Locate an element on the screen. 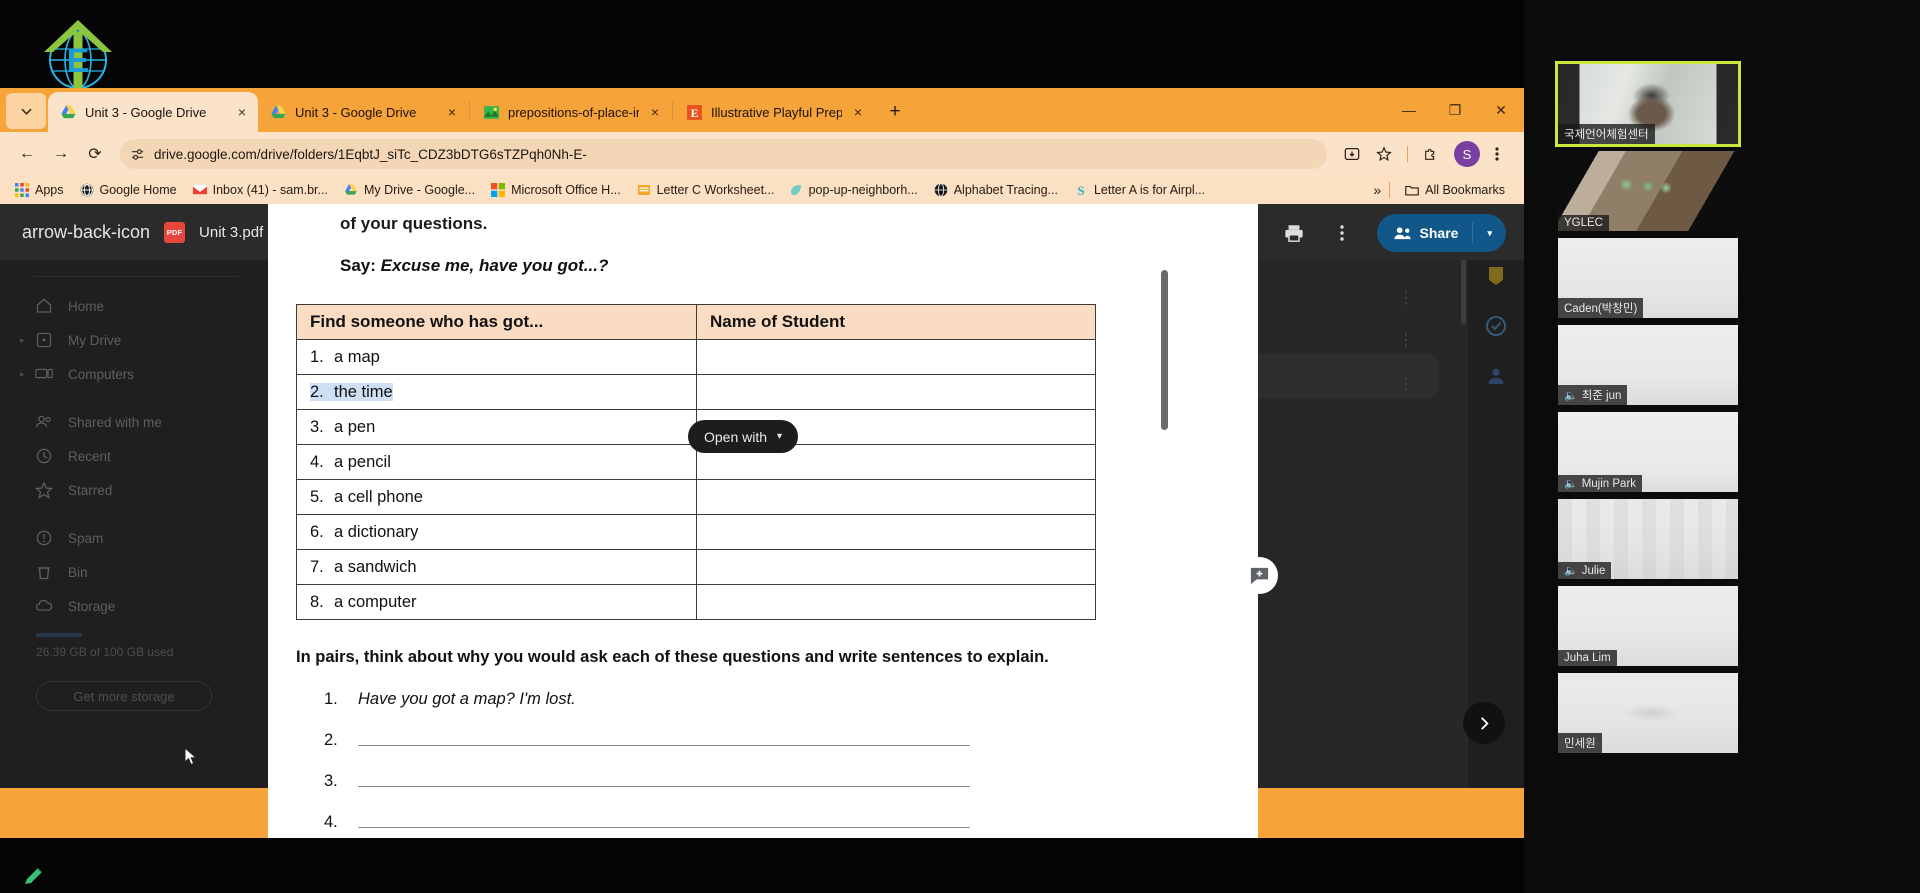 The image size is (1920, 893). tab-close-icon-2: × is located at coordinates (655, 112).